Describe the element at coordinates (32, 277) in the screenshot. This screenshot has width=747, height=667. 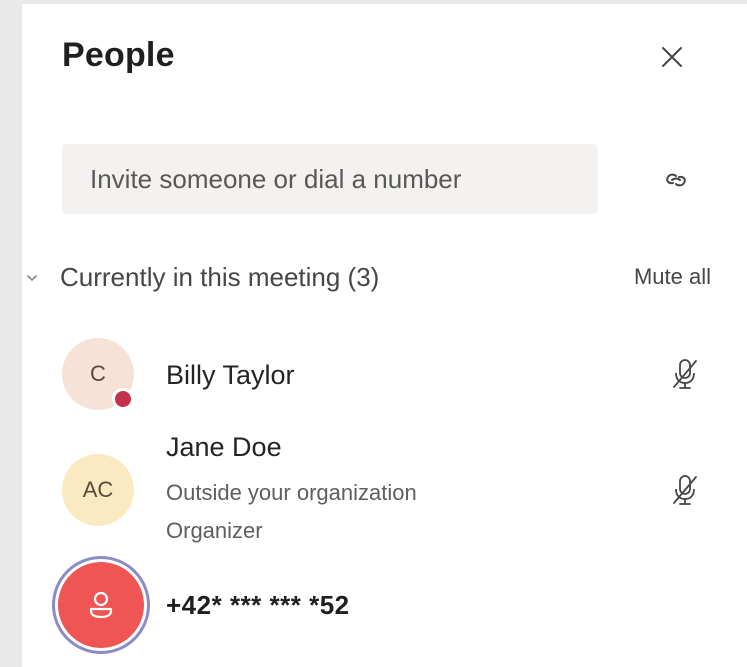
I see `chevron-down-icon` at that location.